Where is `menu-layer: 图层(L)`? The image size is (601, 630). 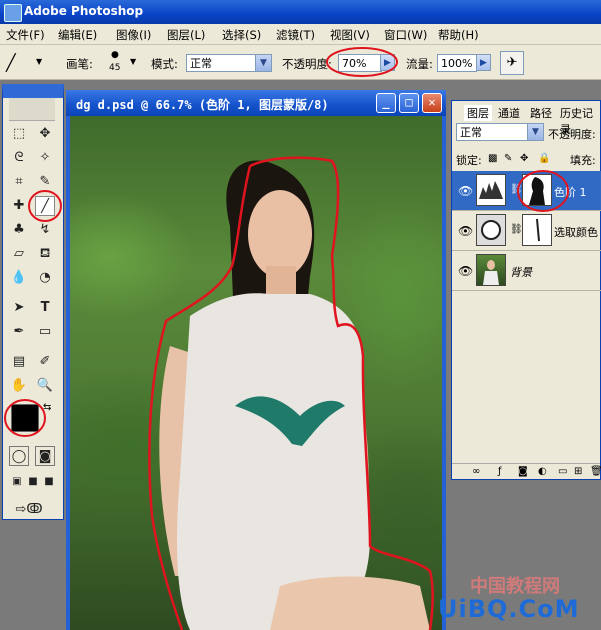 menu-layer: 图层(L) is located at coordinates (186, 35).